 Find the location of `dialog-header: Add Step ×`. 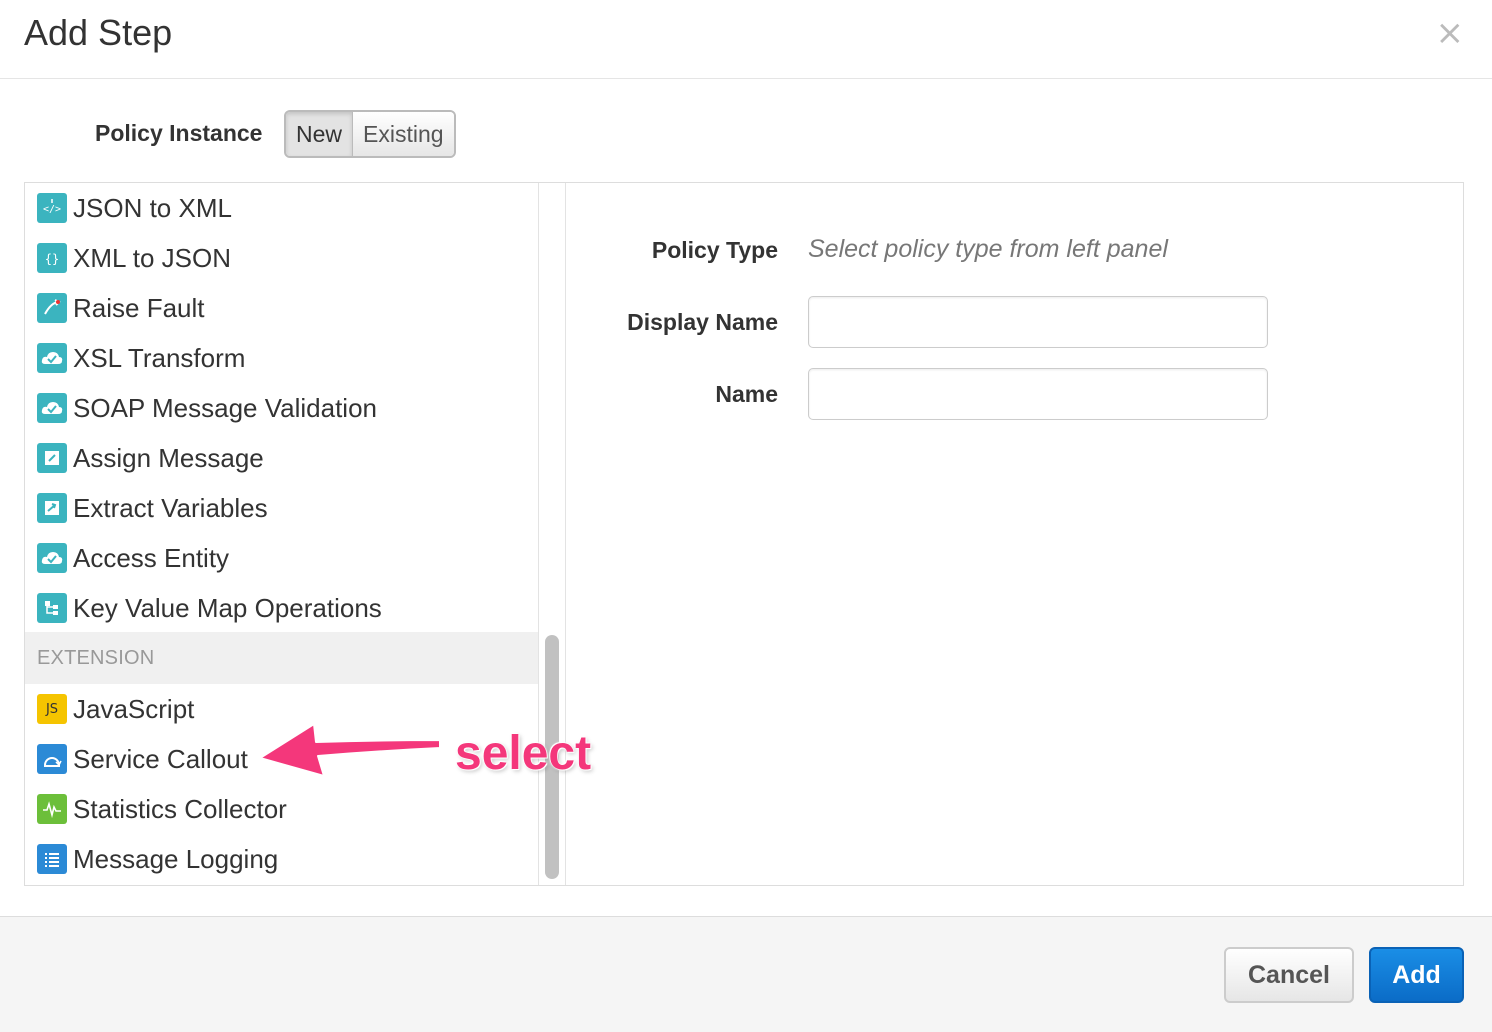

dialog-header: Add Step × is located at coordinates (746, 39).